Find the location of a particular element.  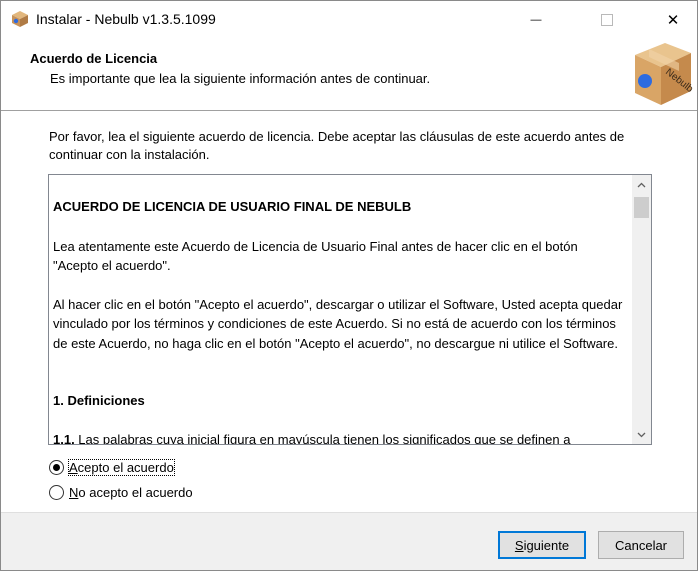

accept-radio is located at coordinates (56, 467).